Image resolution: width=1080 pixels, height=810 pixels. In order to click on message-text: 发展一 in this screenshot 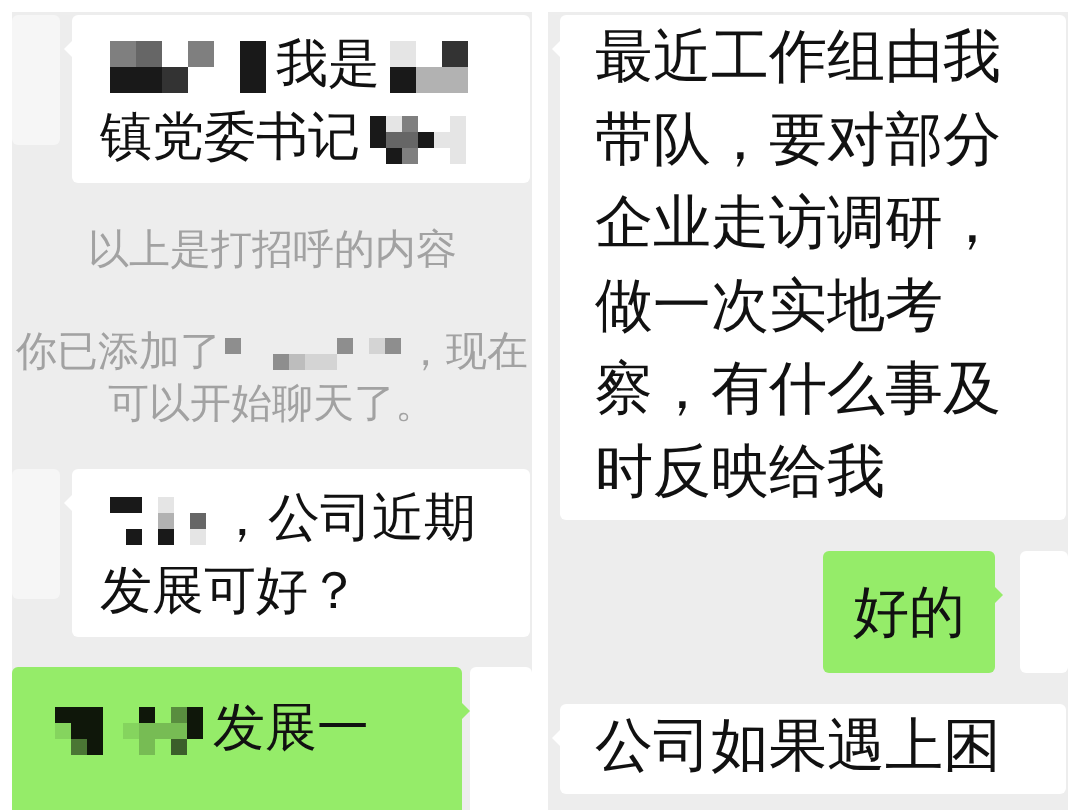, I will do `click(291, 727)`.